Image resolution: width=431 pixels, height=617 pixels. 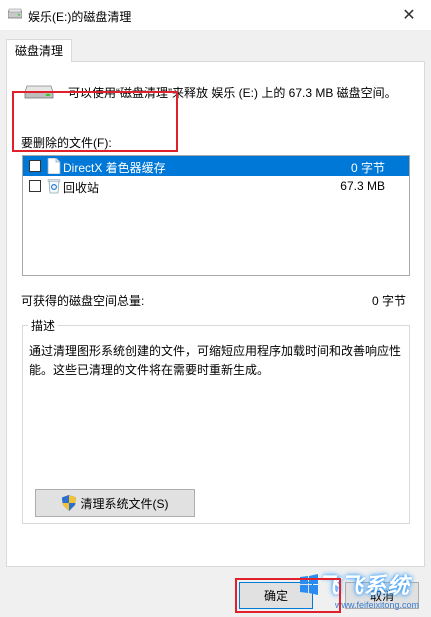 What do you see at coordinates (362, 186) in the screenshot?
I see `item-size: 67.3 MB` at bounding box center [362, 186].